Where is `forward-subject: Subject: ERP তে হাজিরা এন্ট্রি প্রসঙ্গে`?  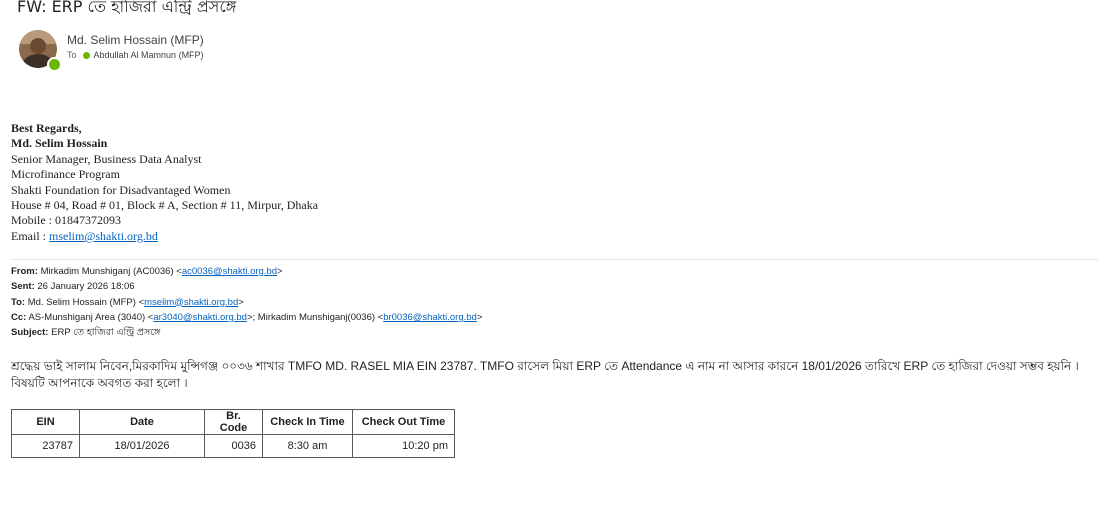 forward-subject: Subject: ERP তে হাজিরা এন্ট্রি প্রসঙ্গে is located at coordinates (86, 333).